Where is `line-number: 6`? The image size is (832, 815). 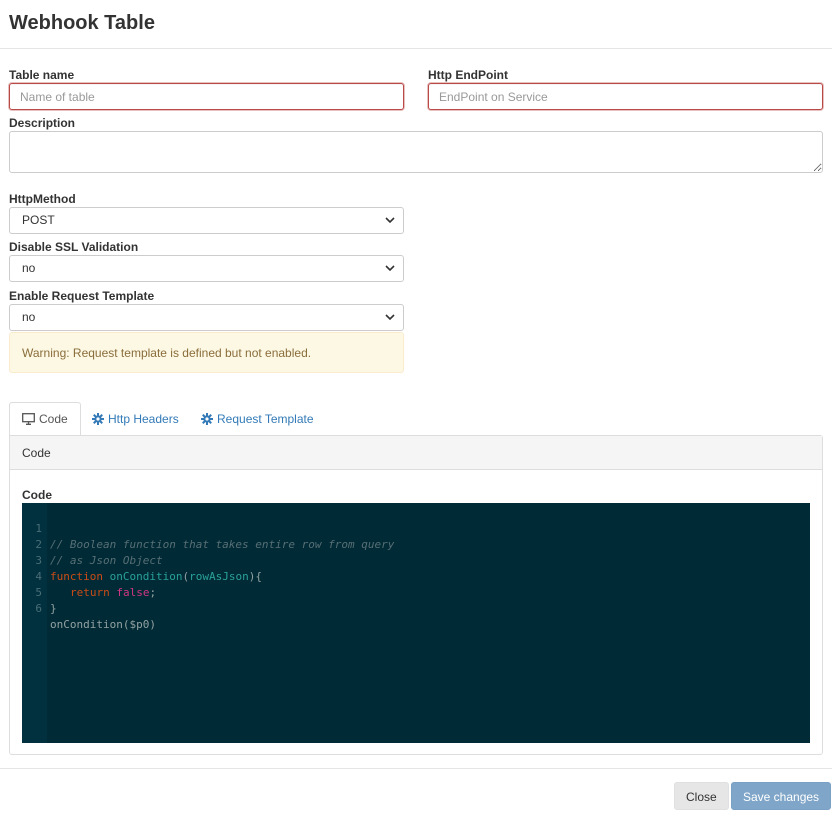
line-number: 6 is located at coordinates (38, 608).